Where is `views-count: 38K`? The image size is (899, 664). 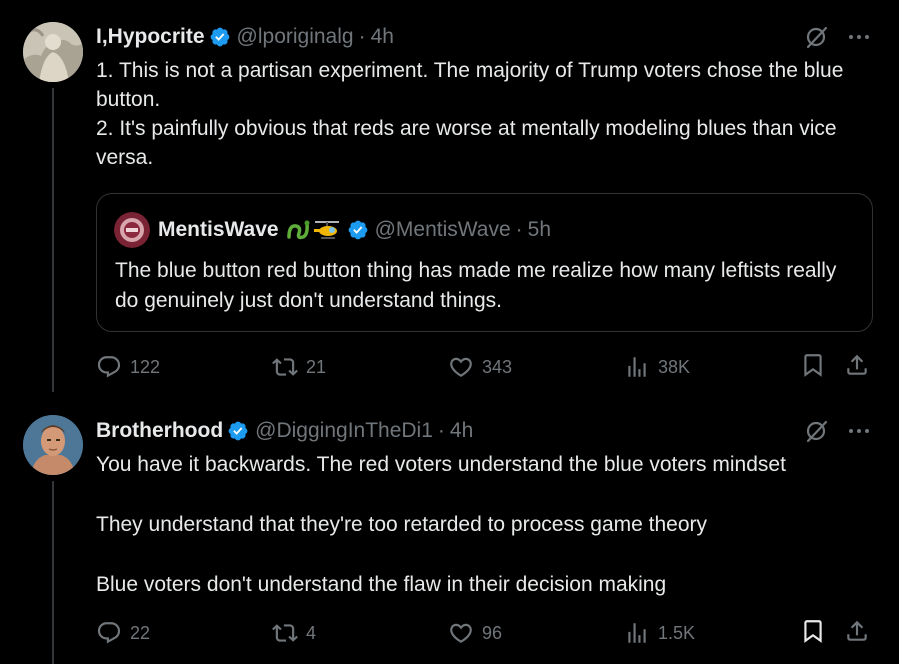 views-count: 38K is located at coordinates (674, 366).